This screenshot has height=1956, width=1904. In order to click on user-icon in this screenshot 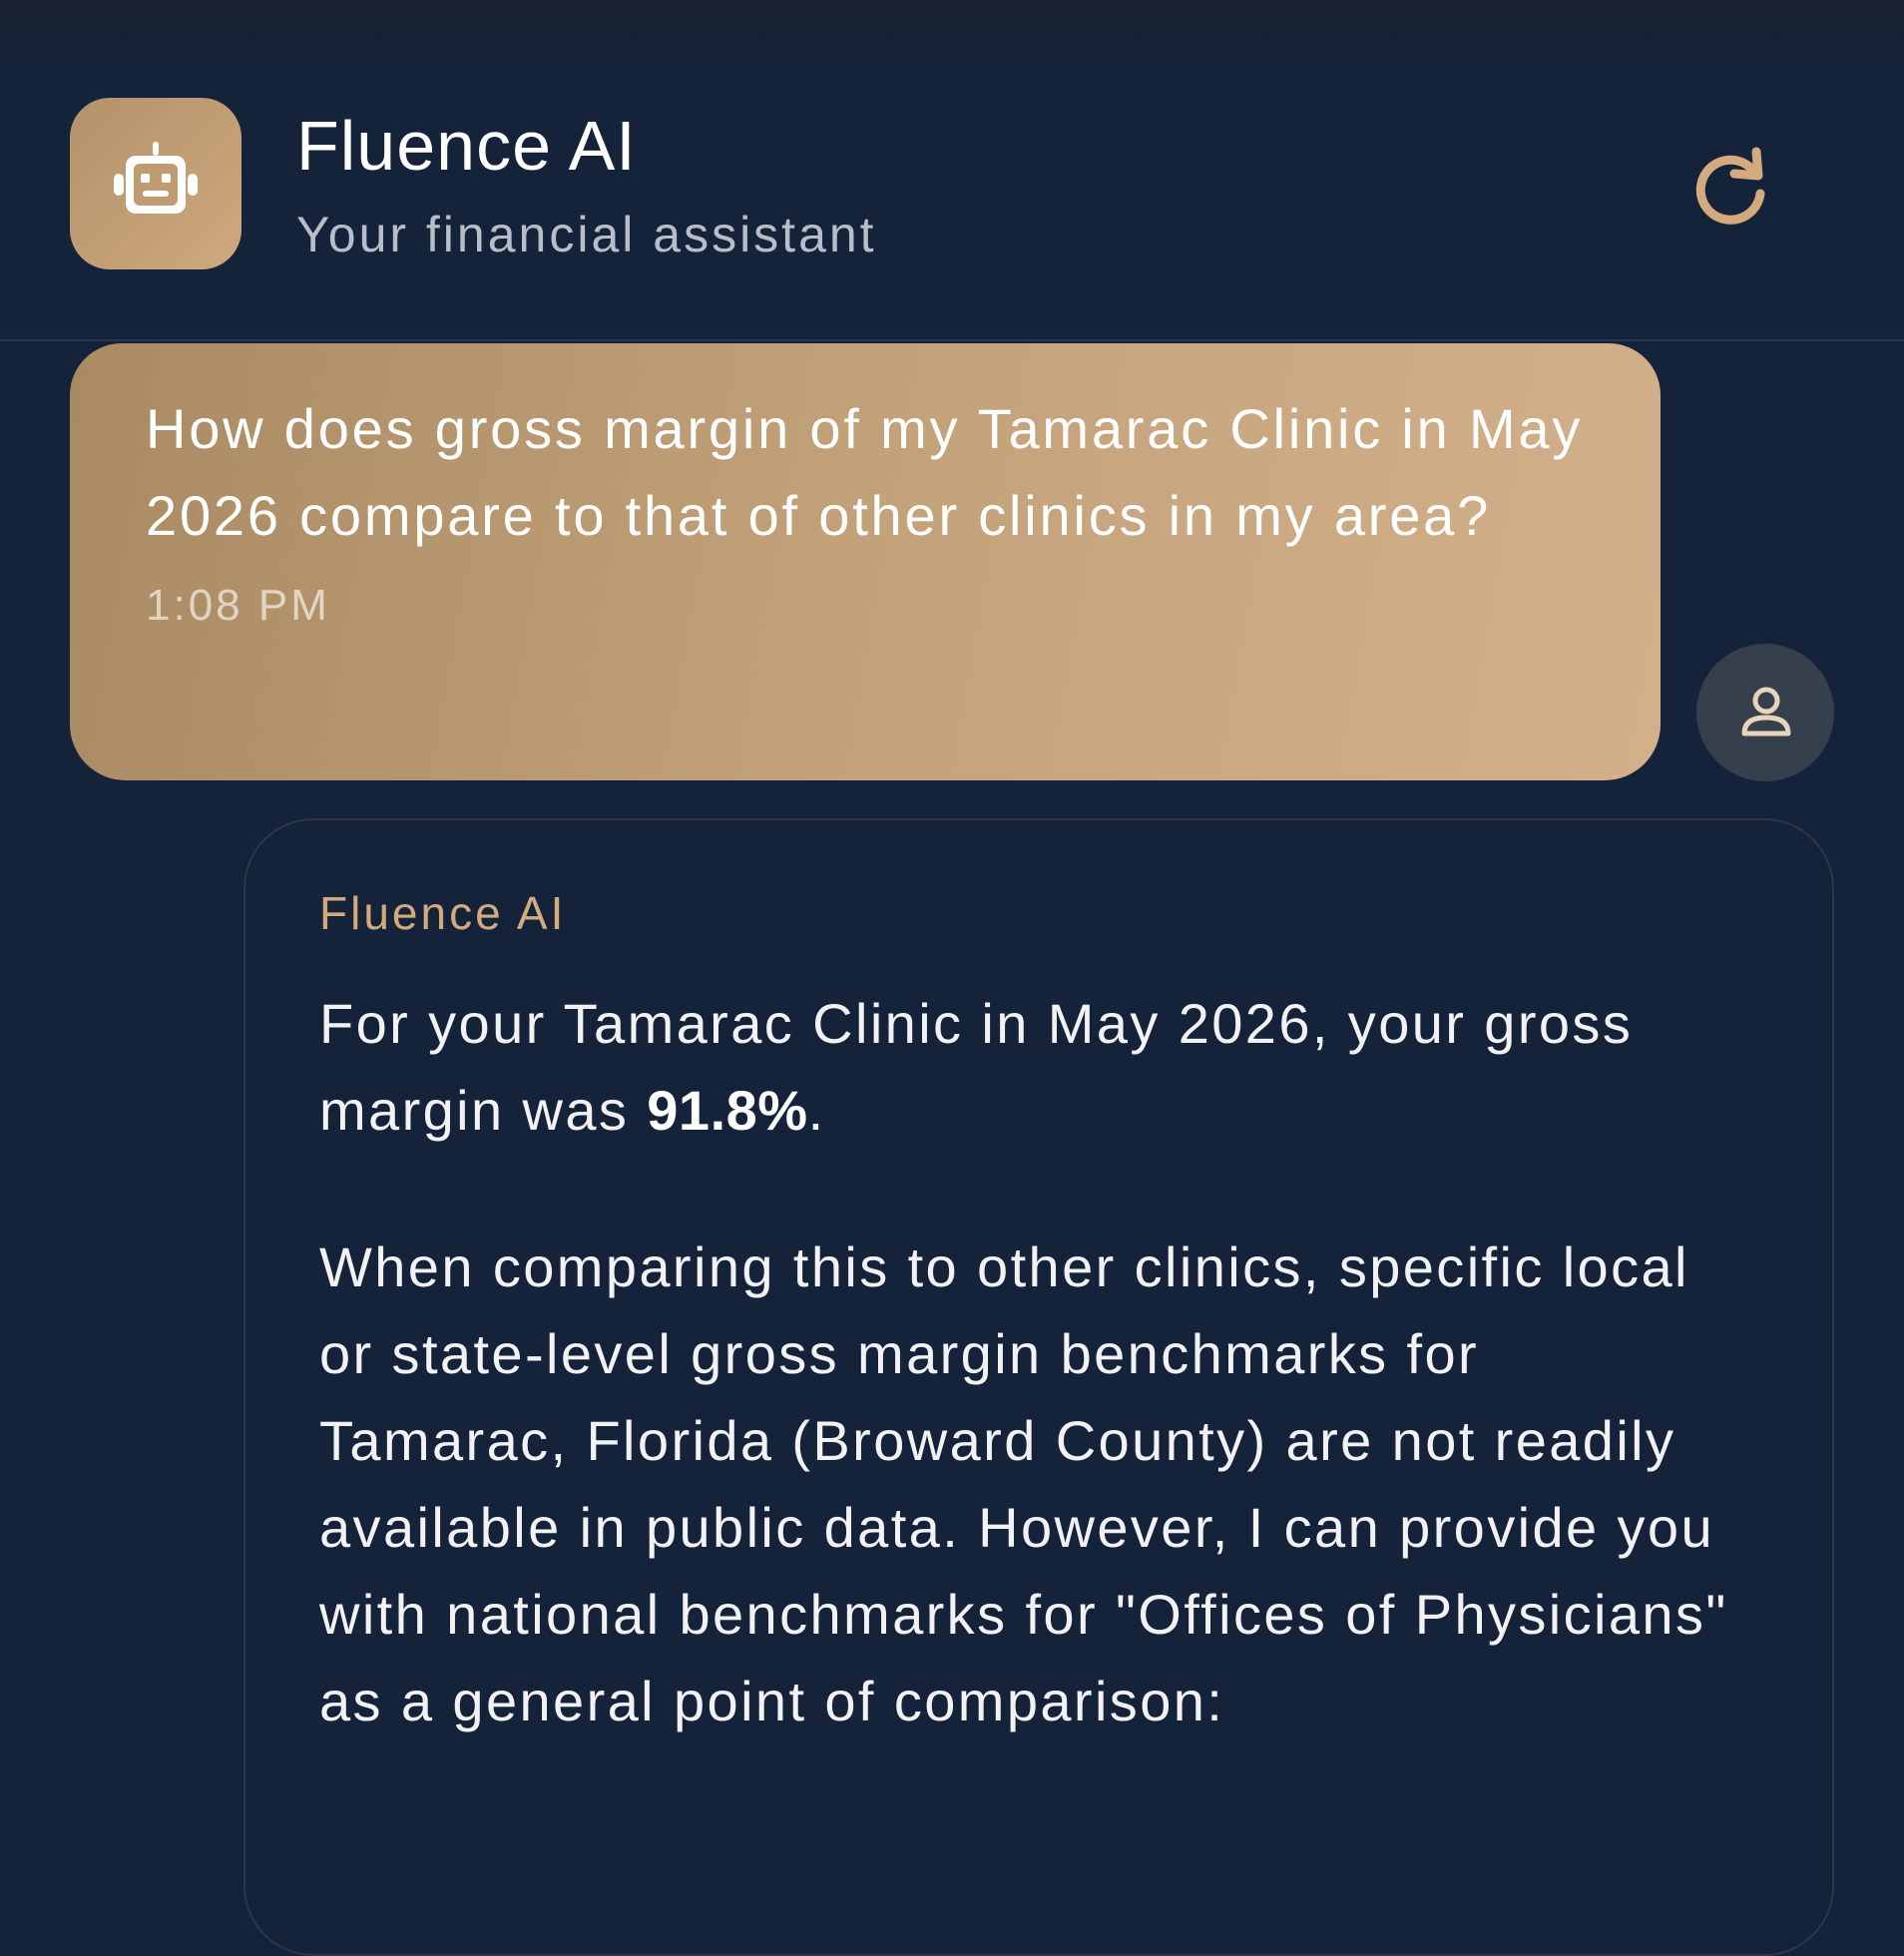, I will do `click(1766, 711)`.